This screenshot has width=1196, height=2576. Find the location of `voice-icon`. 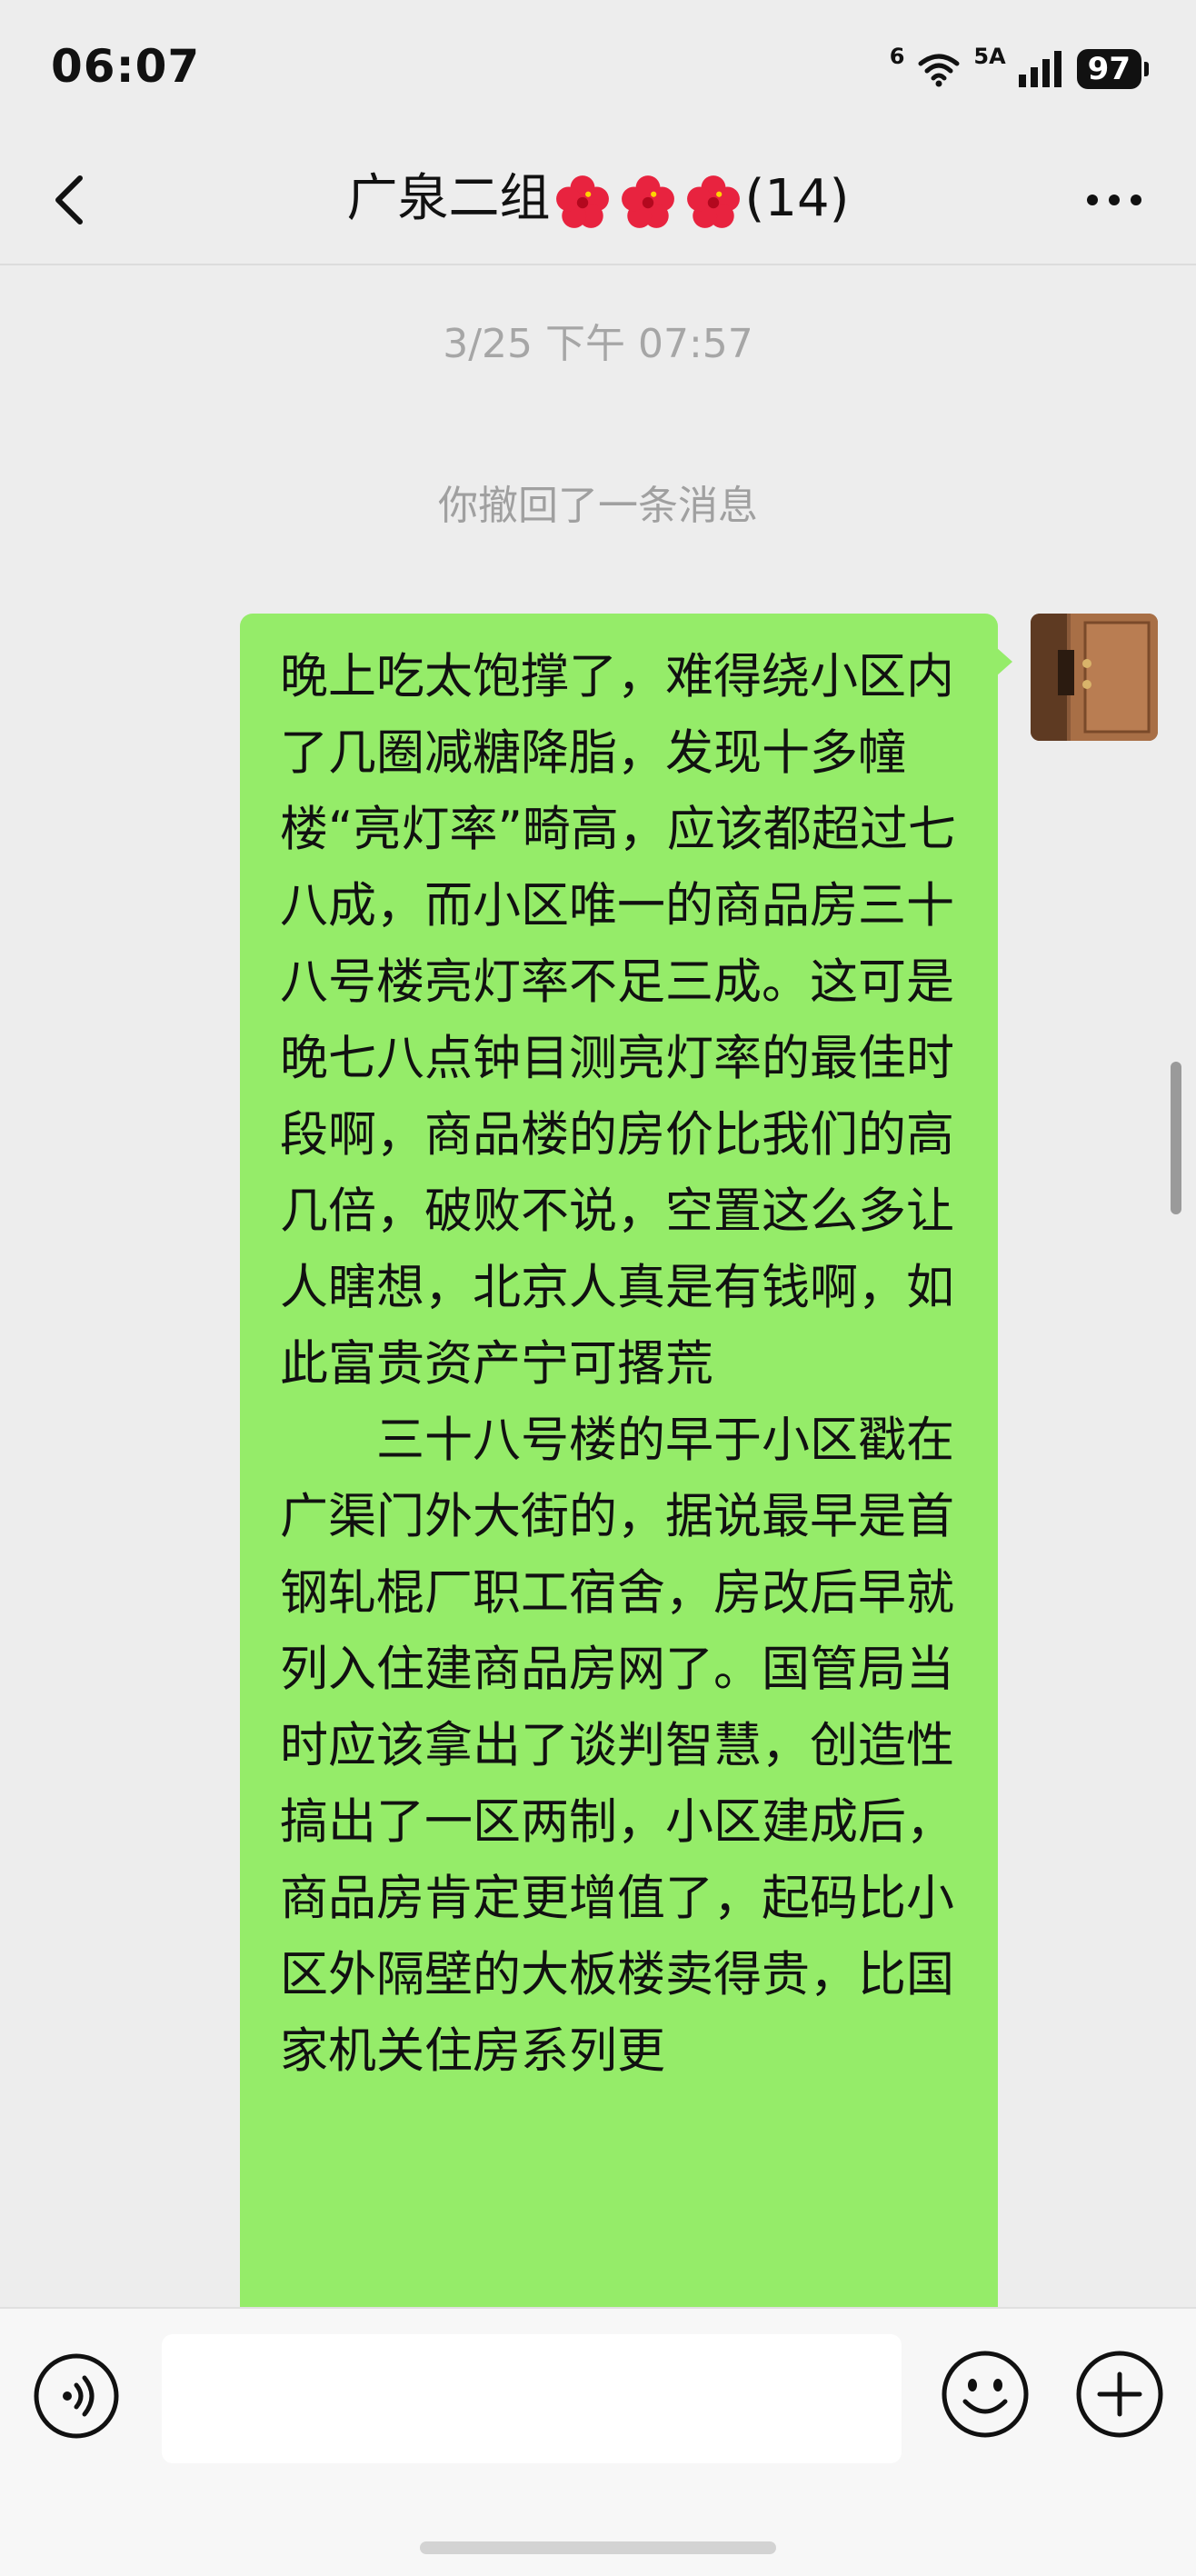

voice-icon is located at coordinates (76, 2396).